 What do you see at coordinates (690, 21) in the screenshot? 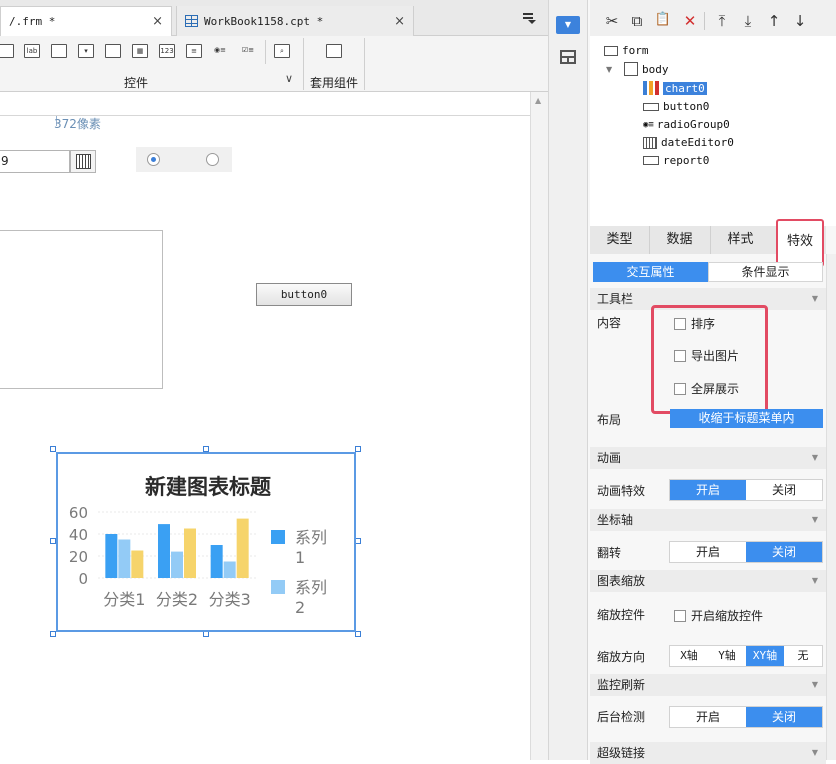
I see `delete-icon: ✕` at bounding box center [690, 21].